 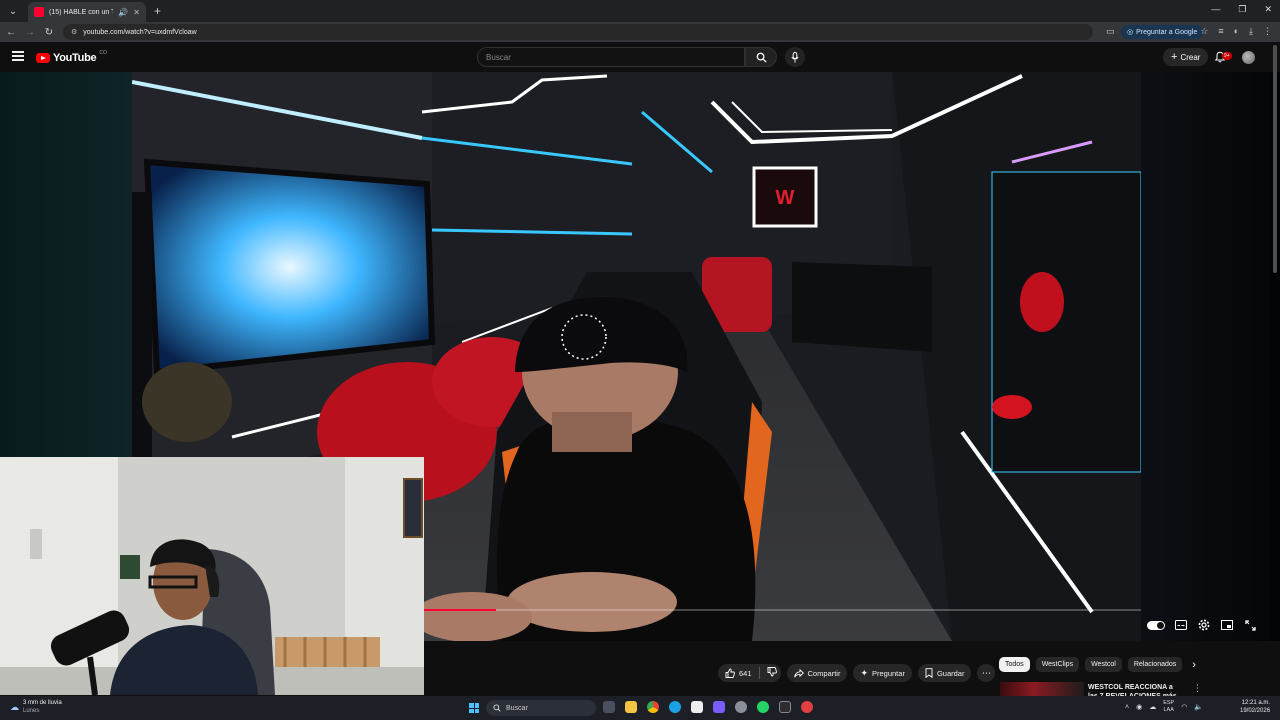 I want to click on search-icon, so click(x=761, y=57).